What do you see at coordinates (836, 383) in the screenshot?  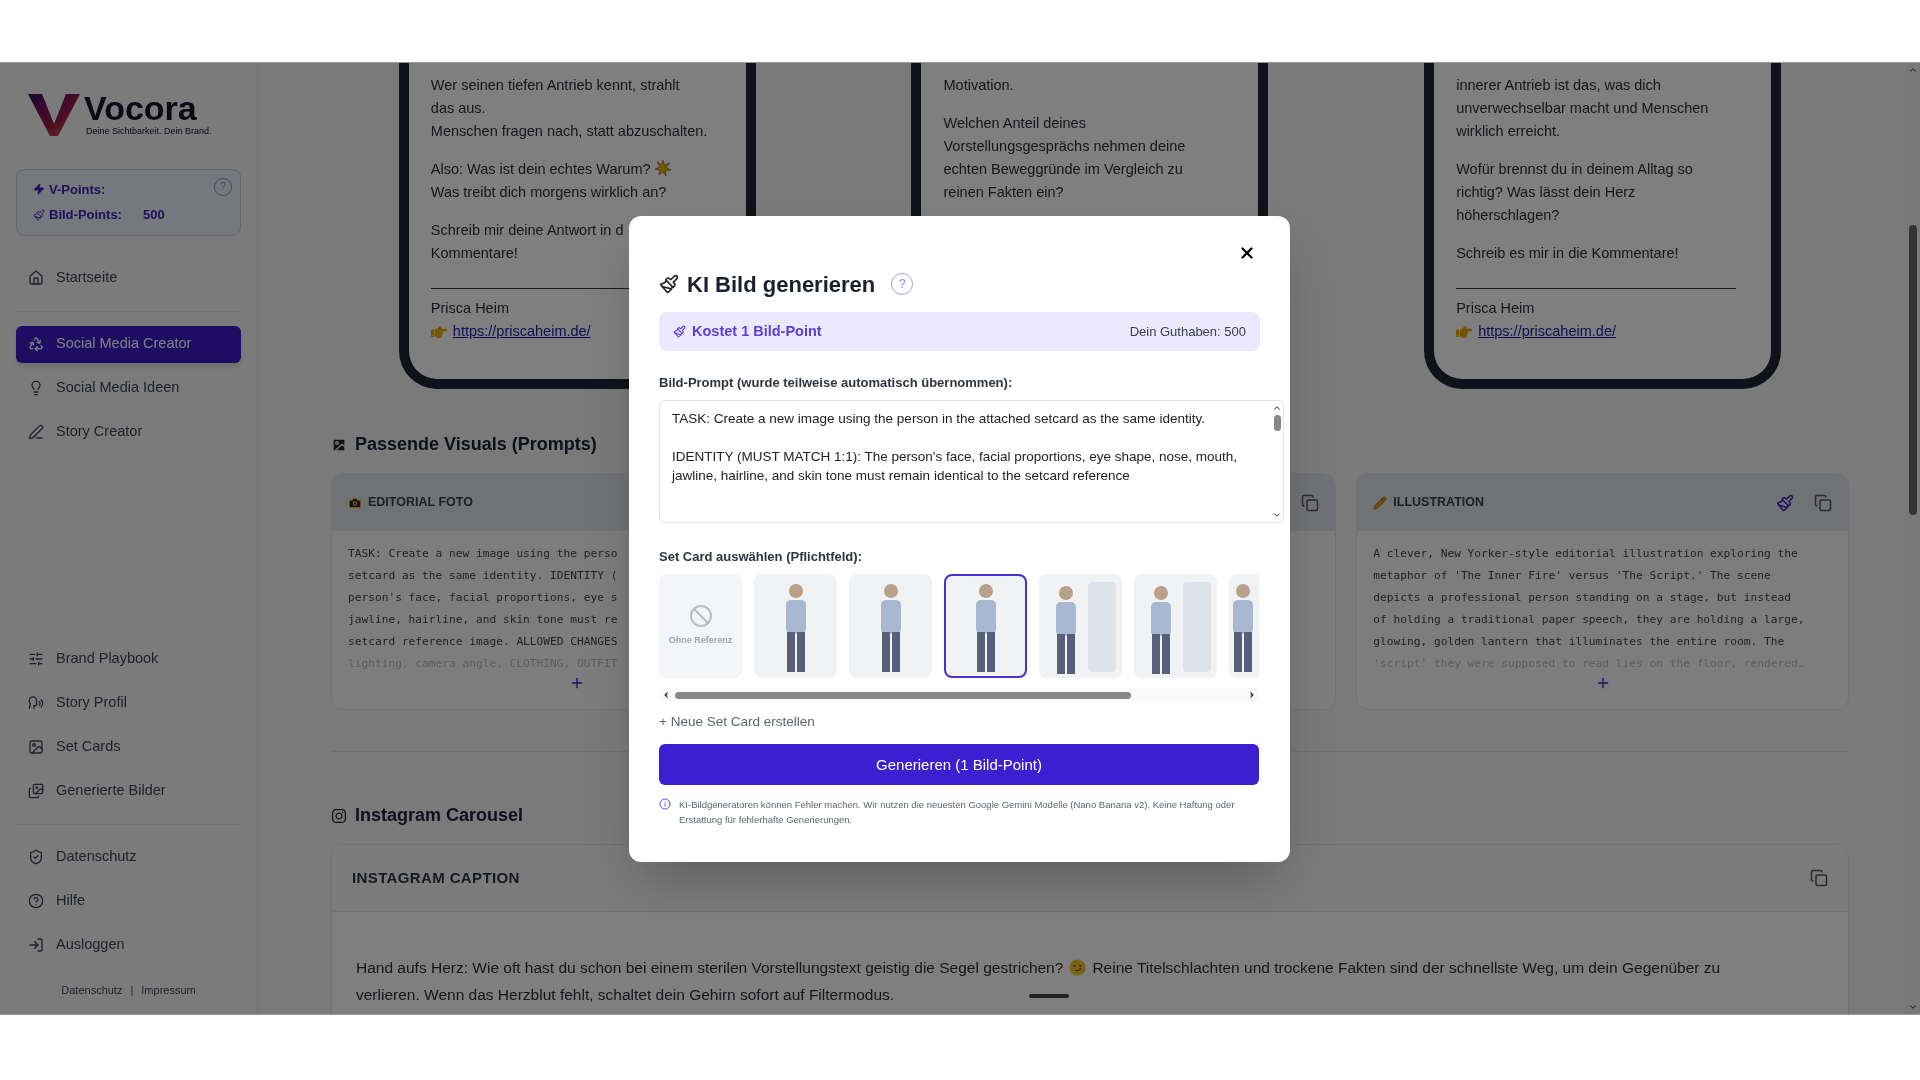 I see `prompt-label: Bild-Prompt (wurde teilweise automatisch übernommen):` at bounding box center [836, 383].